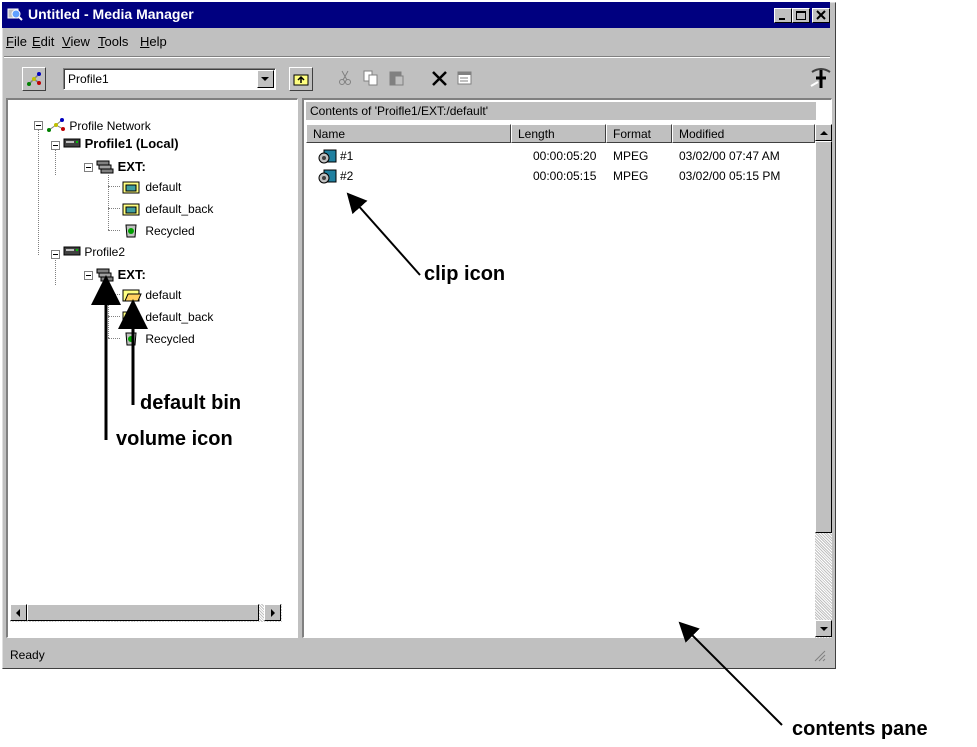  What do you see at coordinates (153, 41) in the screenshot?
I see `menu-help: Help` at bounding box center [153, 41].